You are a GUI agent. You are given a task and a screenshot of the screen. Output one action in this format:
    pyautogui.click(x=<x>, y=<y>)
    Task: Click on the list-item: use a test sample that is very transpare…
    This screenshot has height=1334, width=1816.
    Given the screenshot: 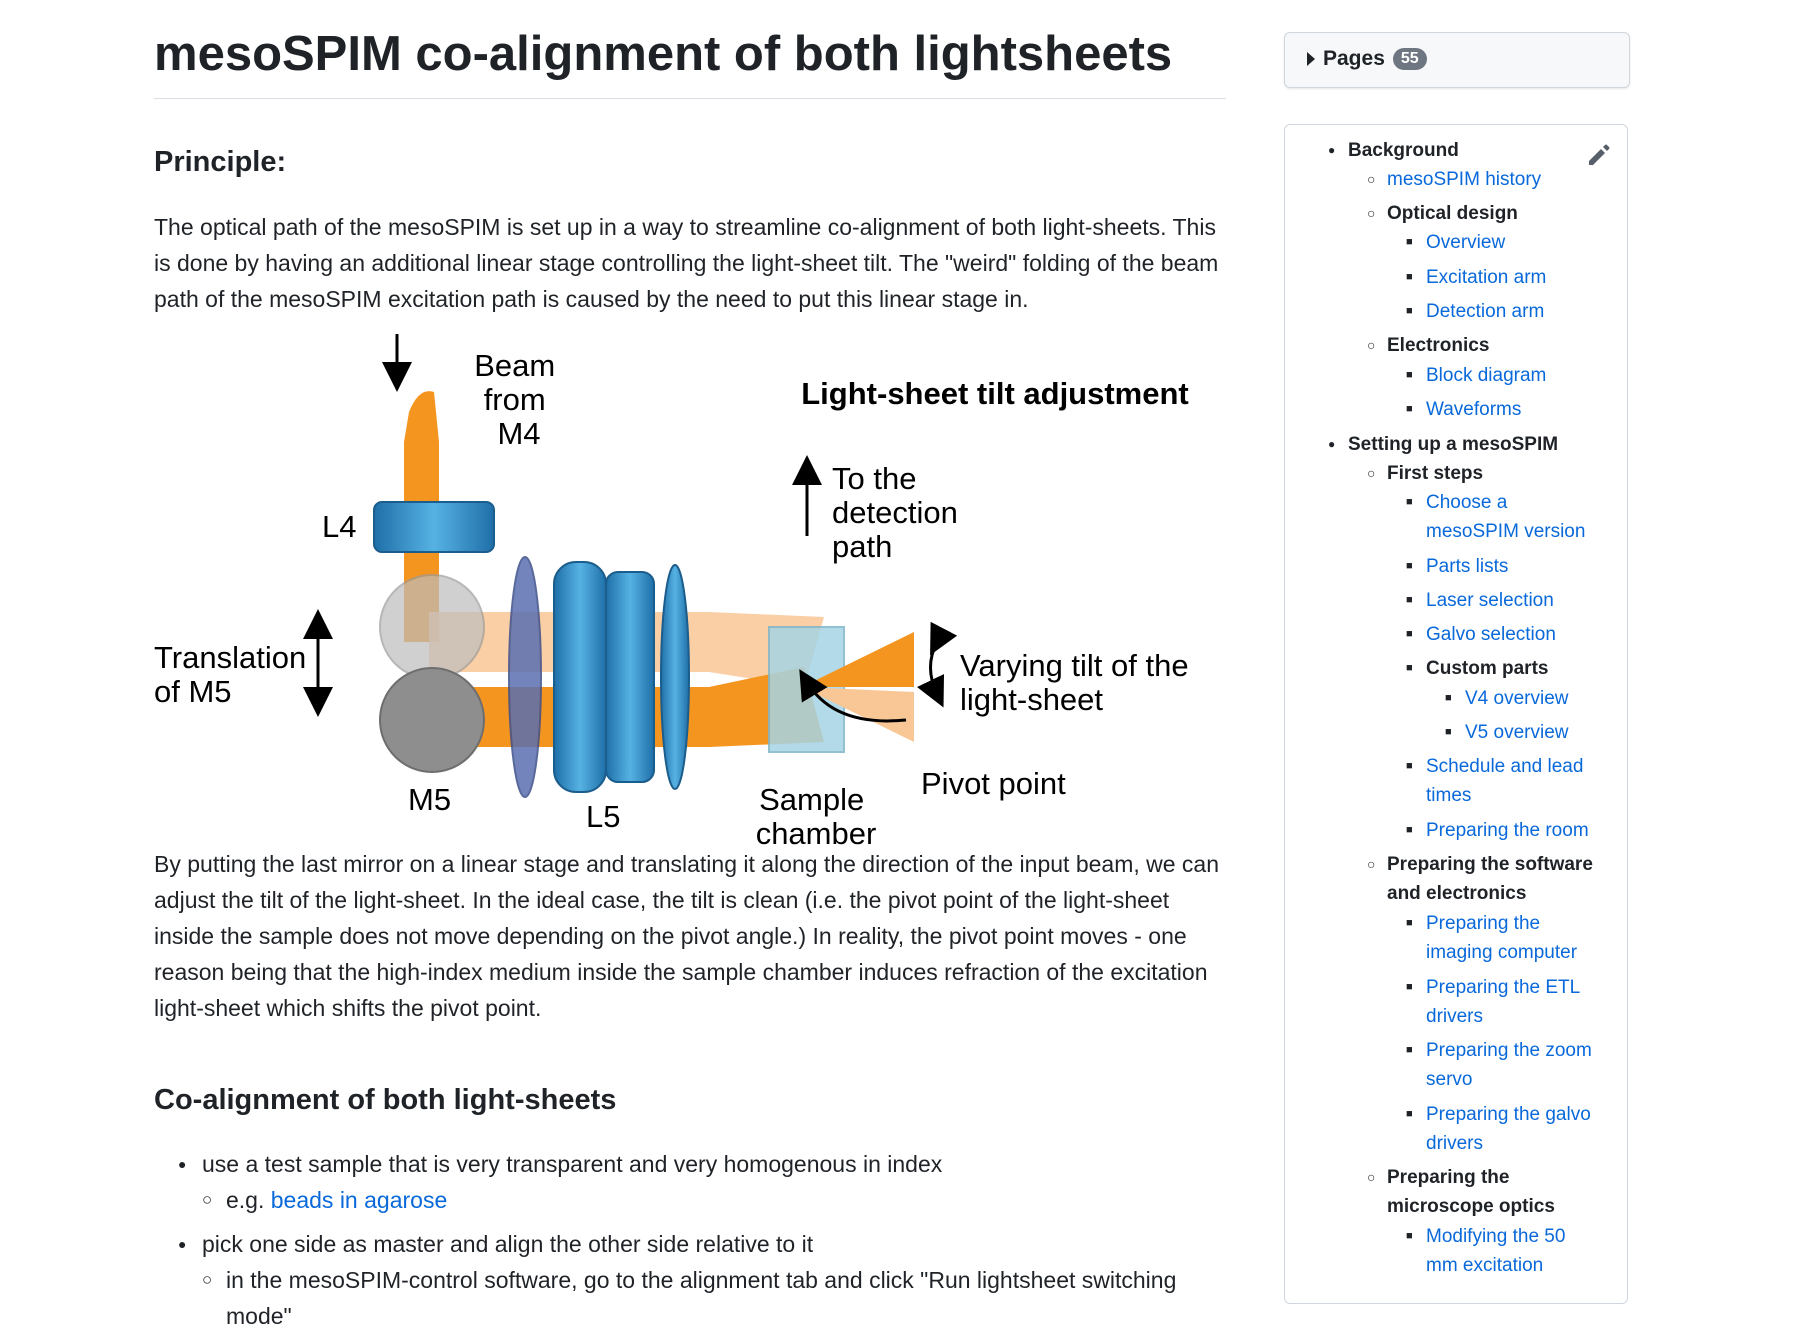 What is the action you would take?
    pyautogui.click(x=690, y=1182)
    